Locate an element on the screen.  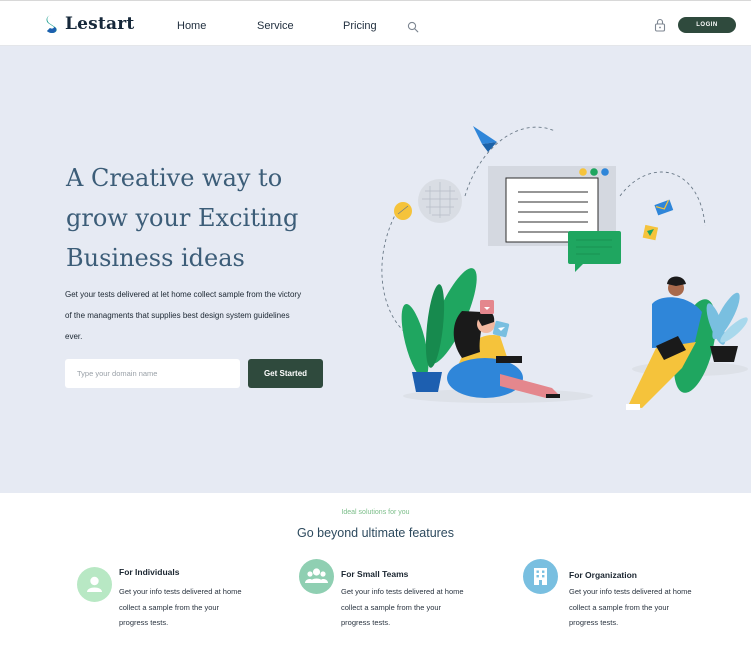
hero-title-line: Business ideas is located at coordinates (155, 258).